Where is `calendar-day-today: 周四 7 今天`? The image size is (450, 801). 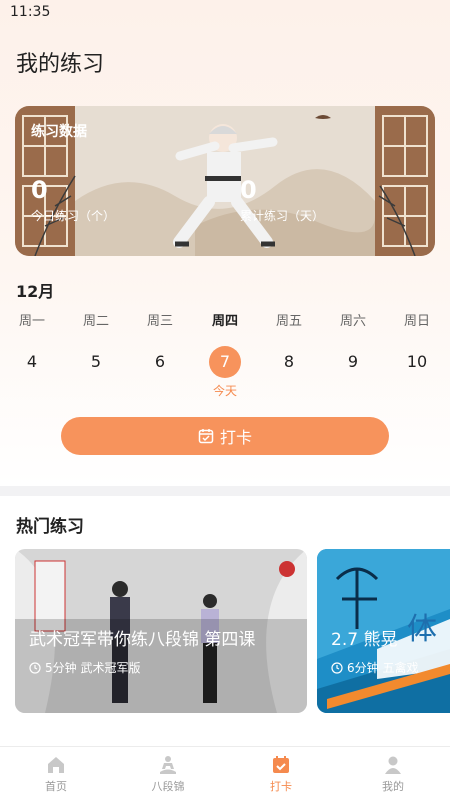 calendar-day-today: 周四 7 今天 is located at coordinates (225, 355).